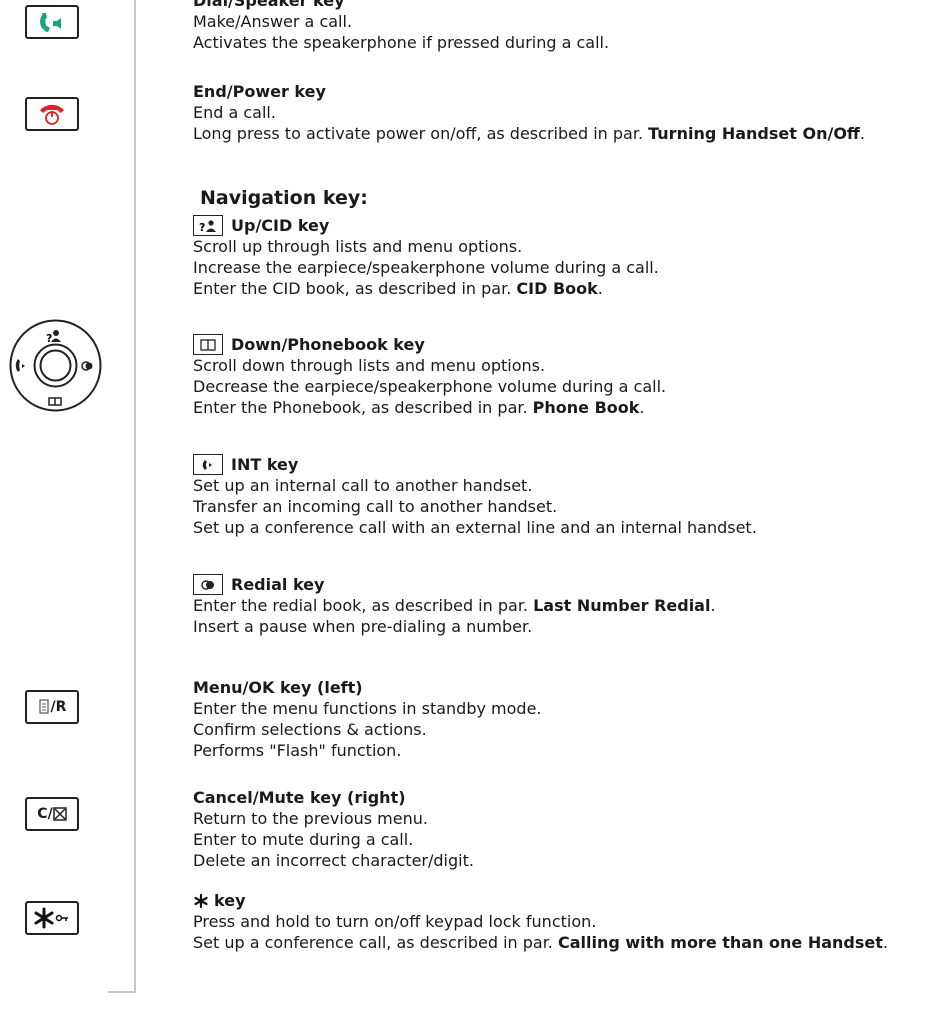 The height and width of the screenshot is (1009, 925). Describe the element at coordinates (303, 839) in the screenshot. I see `cancel-line-2: Enter to mute during a call.` at that location.